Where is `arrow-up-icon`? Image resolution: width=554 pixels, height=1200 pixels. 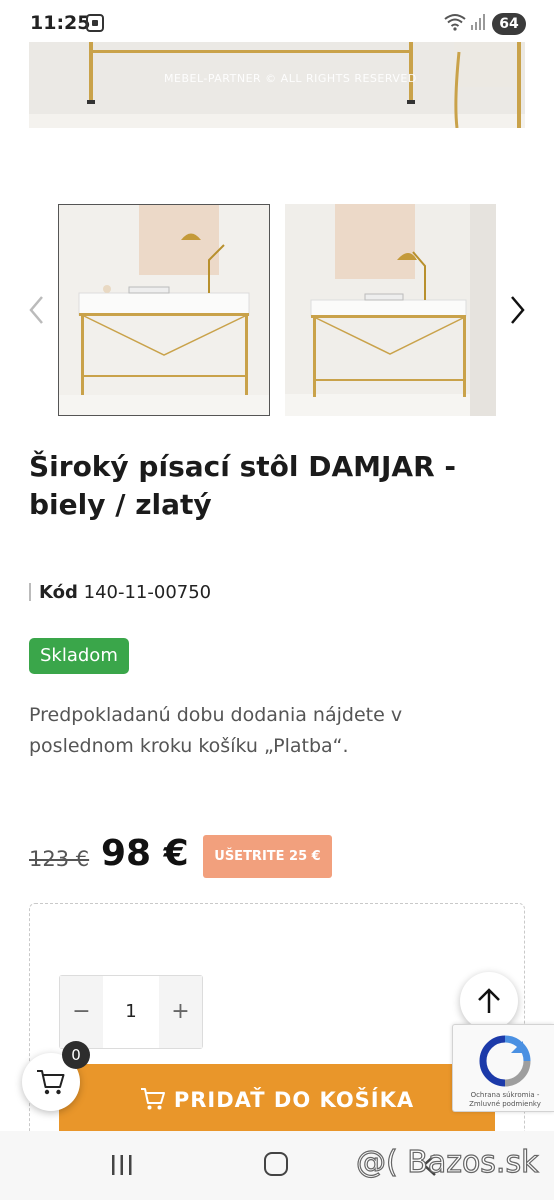 arrow-up-icon is located at coordinates (489, 1000).